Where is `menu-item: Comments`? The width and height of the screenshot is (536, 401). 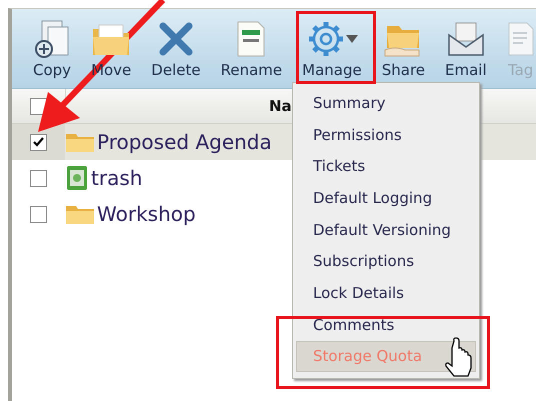
menu-item: Comments is located at coordinates (386, 324).